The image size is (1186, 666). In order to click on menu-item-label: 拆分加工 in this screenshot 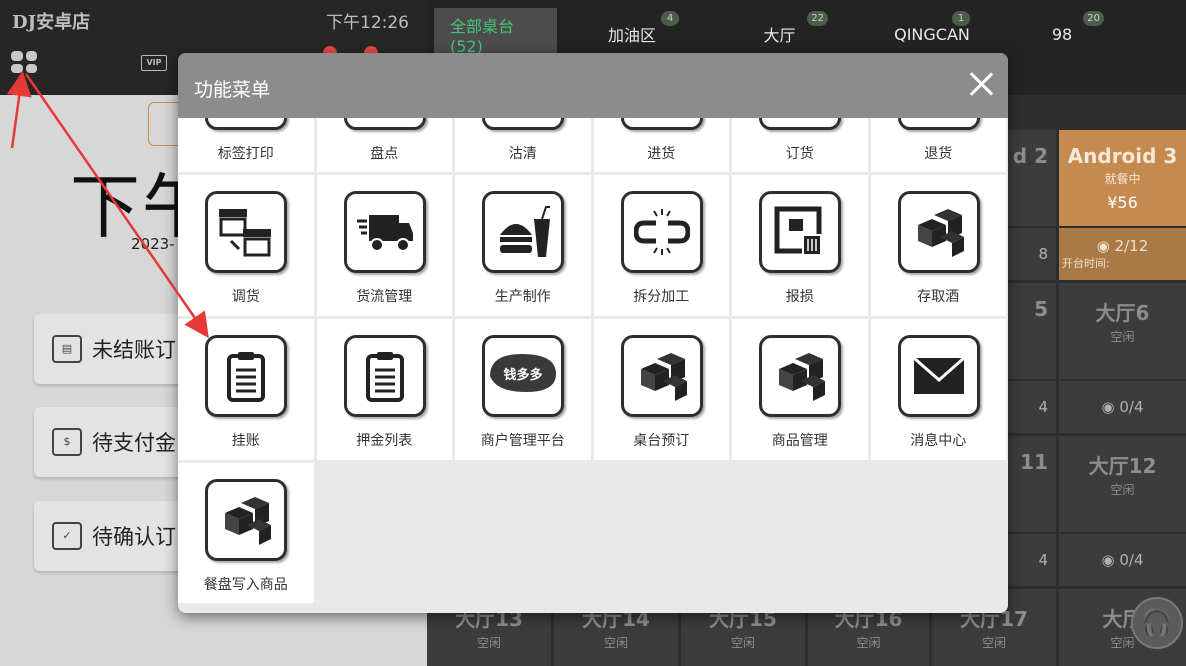, I will do `click(661, 297)`.